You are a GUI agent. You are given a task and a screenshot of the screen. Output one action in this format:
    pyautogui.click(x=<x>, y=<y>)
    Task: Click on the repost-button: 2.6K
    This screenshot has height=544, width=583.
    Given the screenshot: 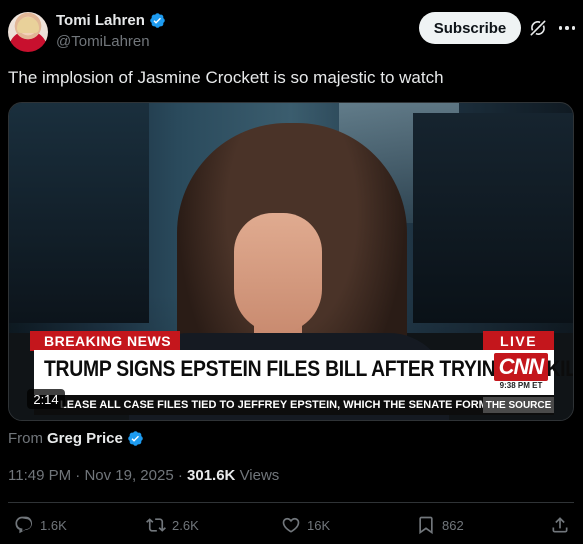 What is the action you would take?
    pyautogui.click(x=172, y=525)
    